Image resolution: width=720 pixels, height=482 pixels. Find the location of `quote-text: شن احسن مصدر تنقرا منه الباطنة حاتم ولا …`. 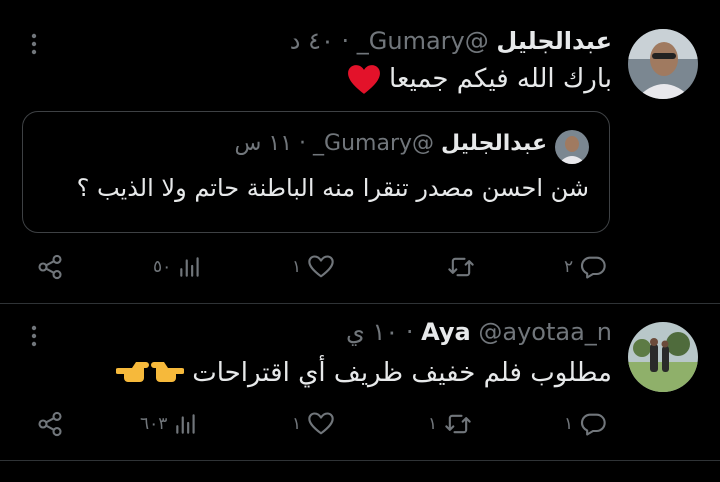

quote-text: شن احسن مصدر تنقرا منه الباطنة حاتم ولا … is located at coordinates (332, 188).